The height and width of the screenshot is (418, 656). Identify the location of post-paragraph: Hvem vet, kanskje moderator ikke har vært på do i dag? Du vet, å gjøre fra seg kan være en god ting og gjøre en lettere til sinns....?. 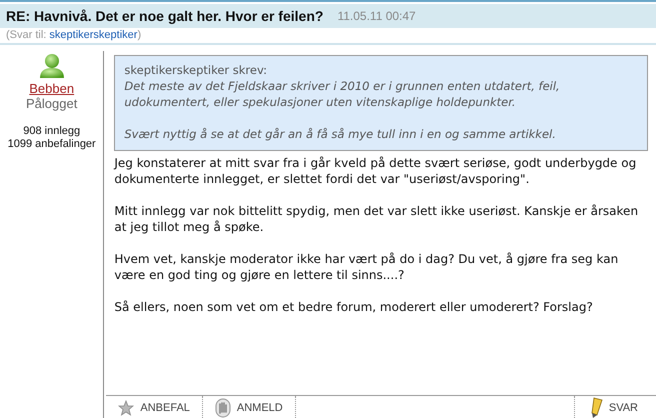
(367, 267).